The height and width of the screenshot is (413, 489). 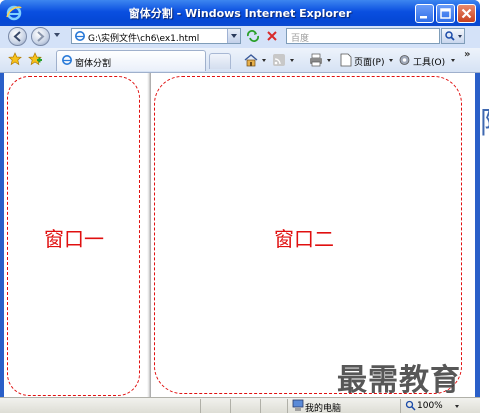 I want to click on page-menu-dropdown, so click(x=391, y=60).